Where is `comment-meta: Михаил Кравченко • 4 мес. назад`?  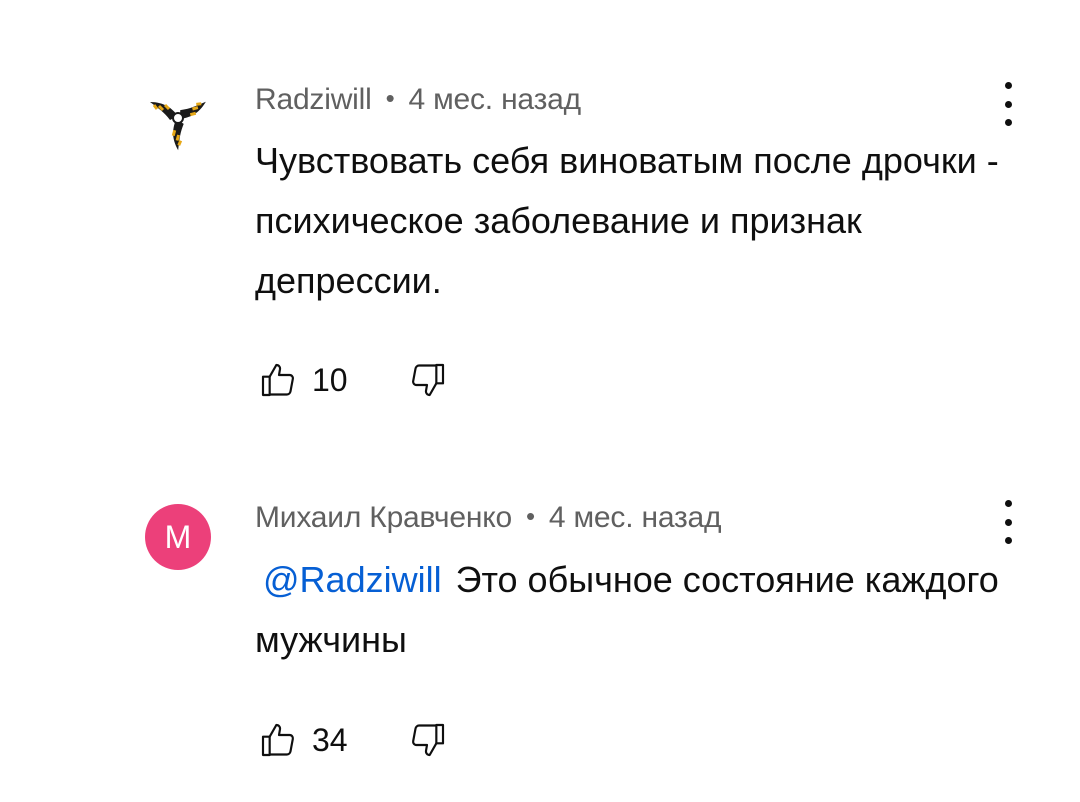
comment-meta: Михаил Кравченко • 4 мес. назад is located at coordinates (488, 518).